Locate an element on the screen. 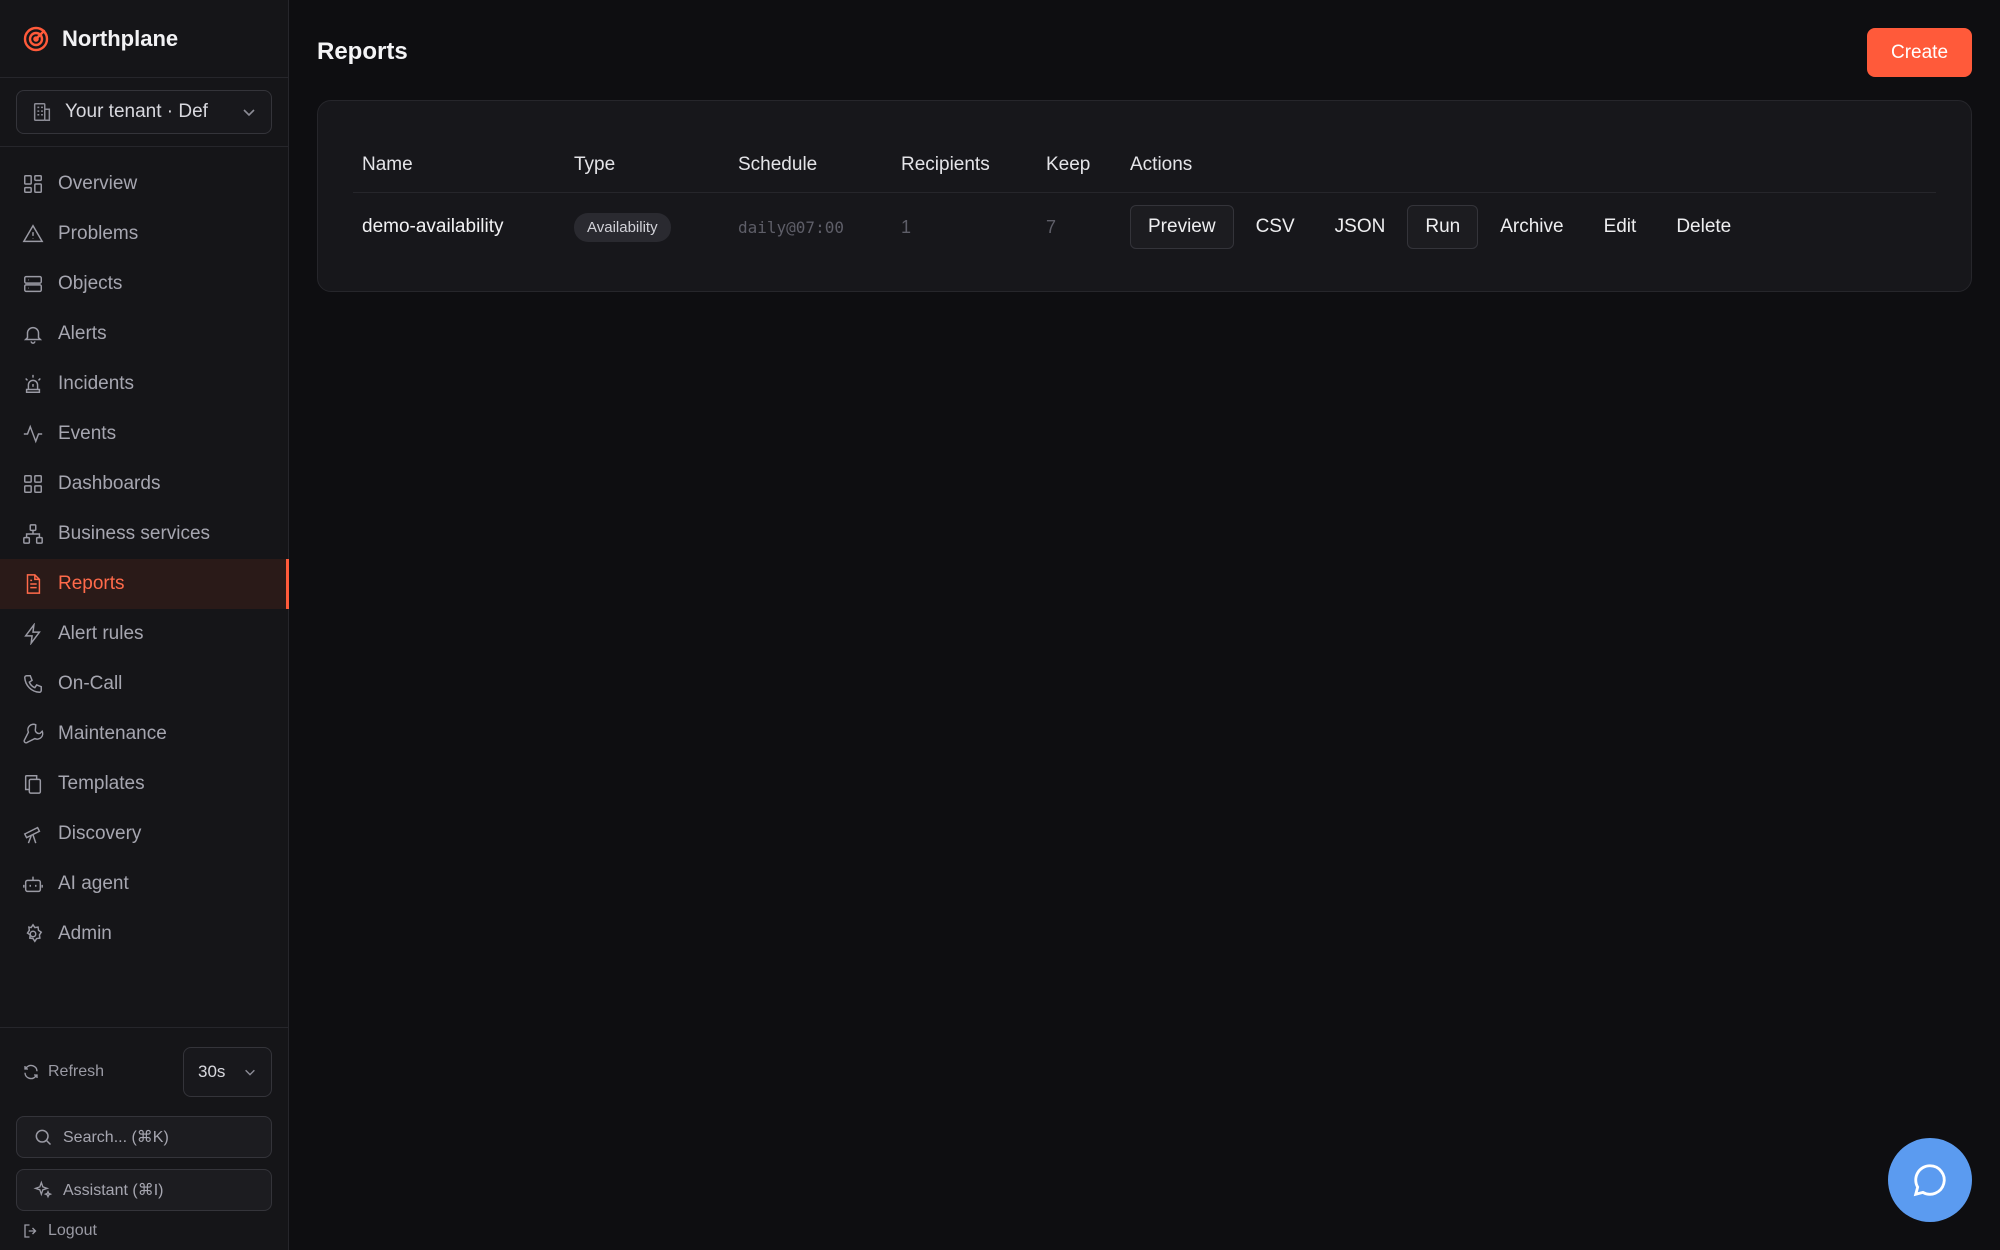 The image size is (2000, 1250). sidebar-item-label: Alert rules is located at coordinates (101, 633).